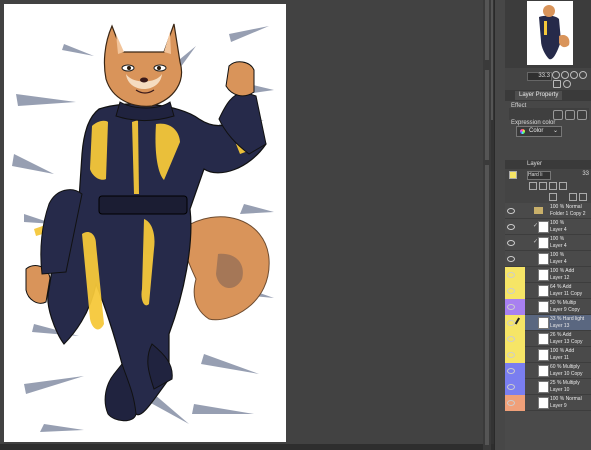 This screenshot has width=591, height=450. I want to click on clip-icon, so click(533, 186).